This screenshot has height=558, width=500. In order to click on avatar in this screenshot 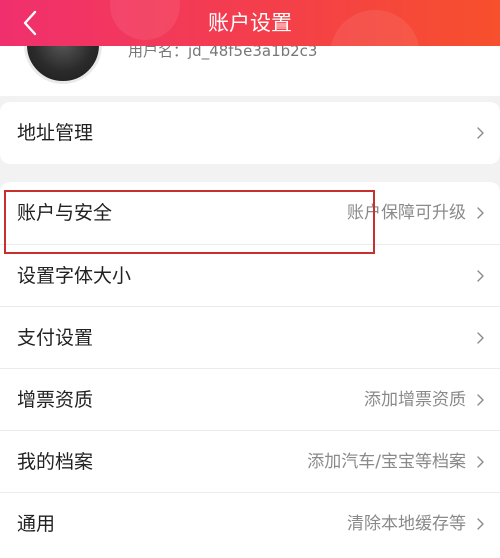, I will do `click(63, 65)`.